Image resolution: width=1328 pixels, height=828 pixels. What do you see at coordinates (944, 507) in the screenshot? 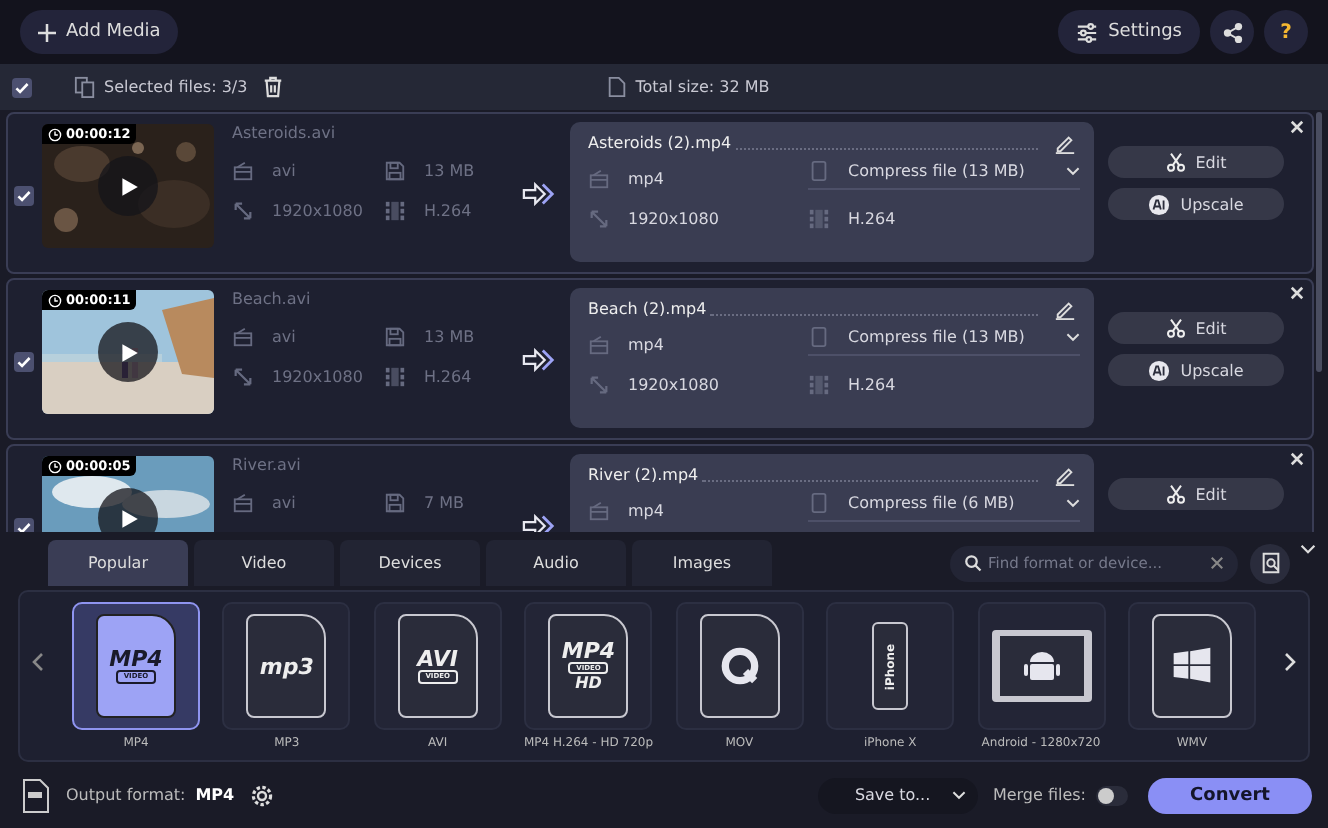
I see `compress-dropdown: Compress file (6 MB)` at bounding box center [944, 507].